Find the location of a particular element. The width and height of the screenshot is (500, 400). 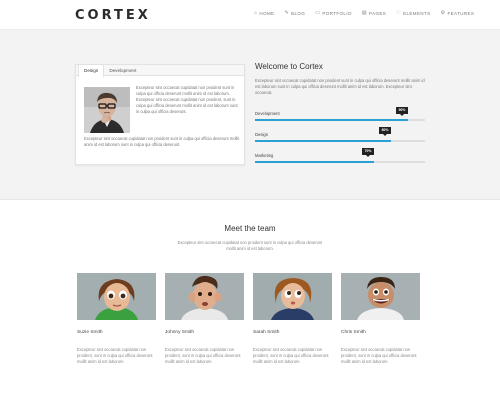

nav-item-blog: ✎ BLOG is located at coordinates (295, 13).